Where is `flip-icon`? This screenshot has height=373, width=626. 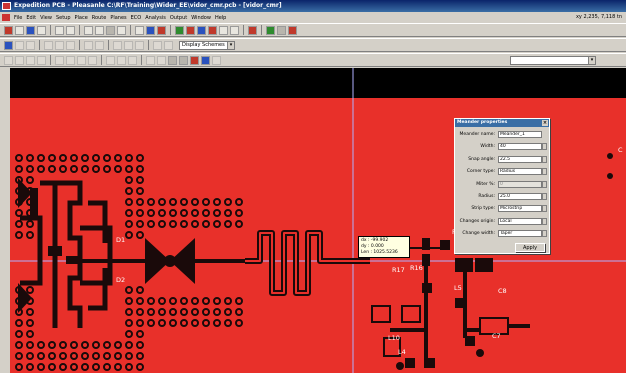 flip-icon is located at coordinates (99, 45).